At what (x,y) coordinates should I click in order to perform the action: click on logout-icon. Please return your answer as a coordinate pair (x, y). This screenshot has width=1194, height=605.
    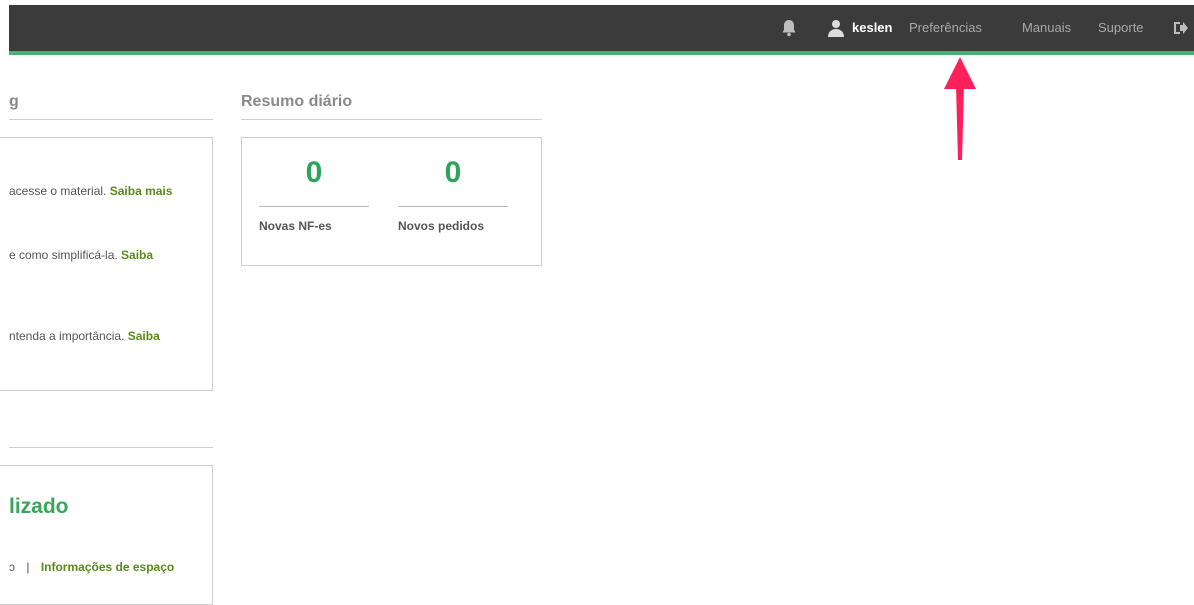
    Looking at the image, I should click on (1180, 28).